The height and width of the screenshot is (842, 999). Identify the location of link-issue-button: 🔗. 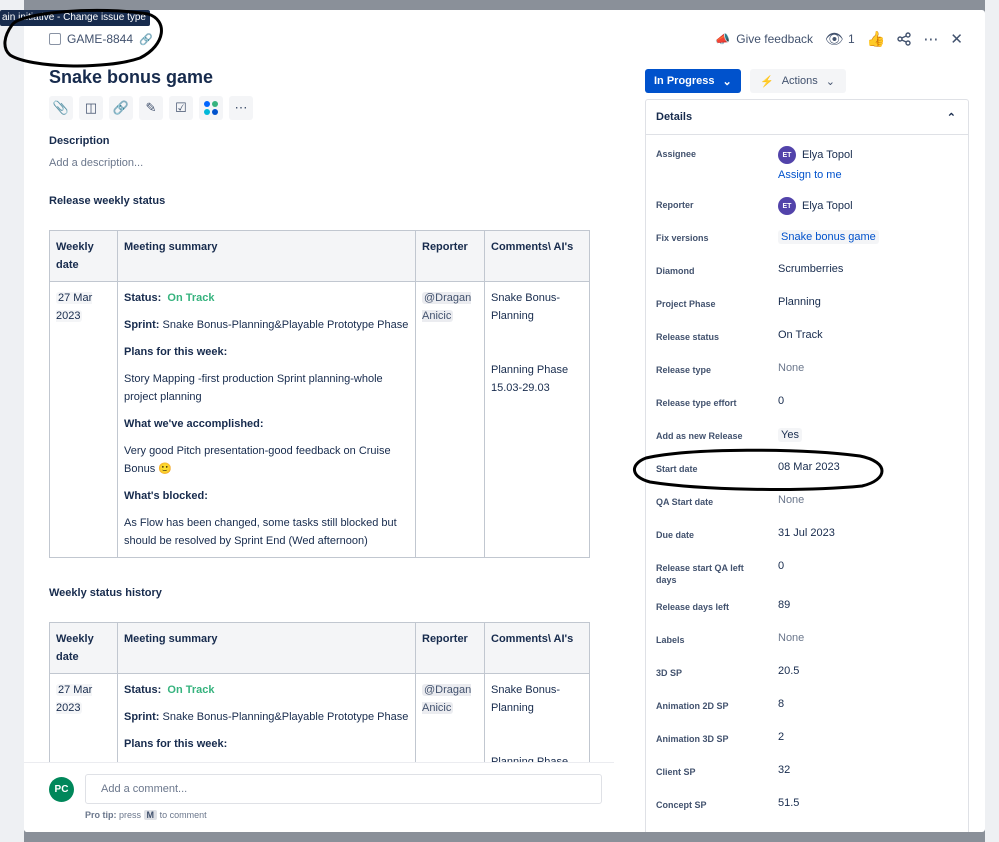
(121, 108).